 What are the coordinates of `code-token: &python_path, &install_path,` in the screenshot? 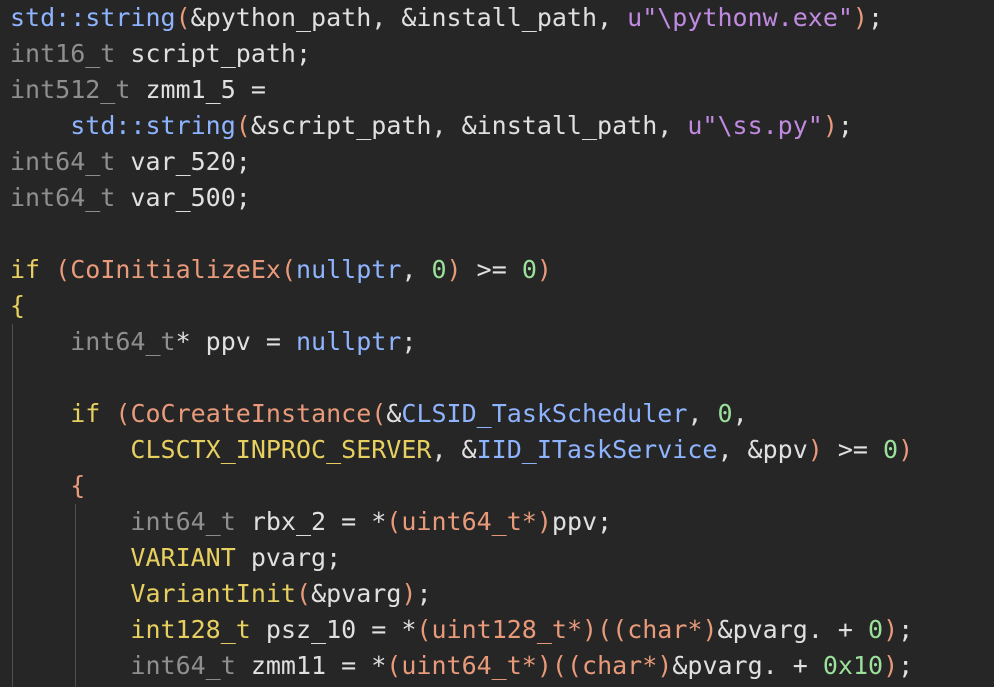 It's located at (409, 17).